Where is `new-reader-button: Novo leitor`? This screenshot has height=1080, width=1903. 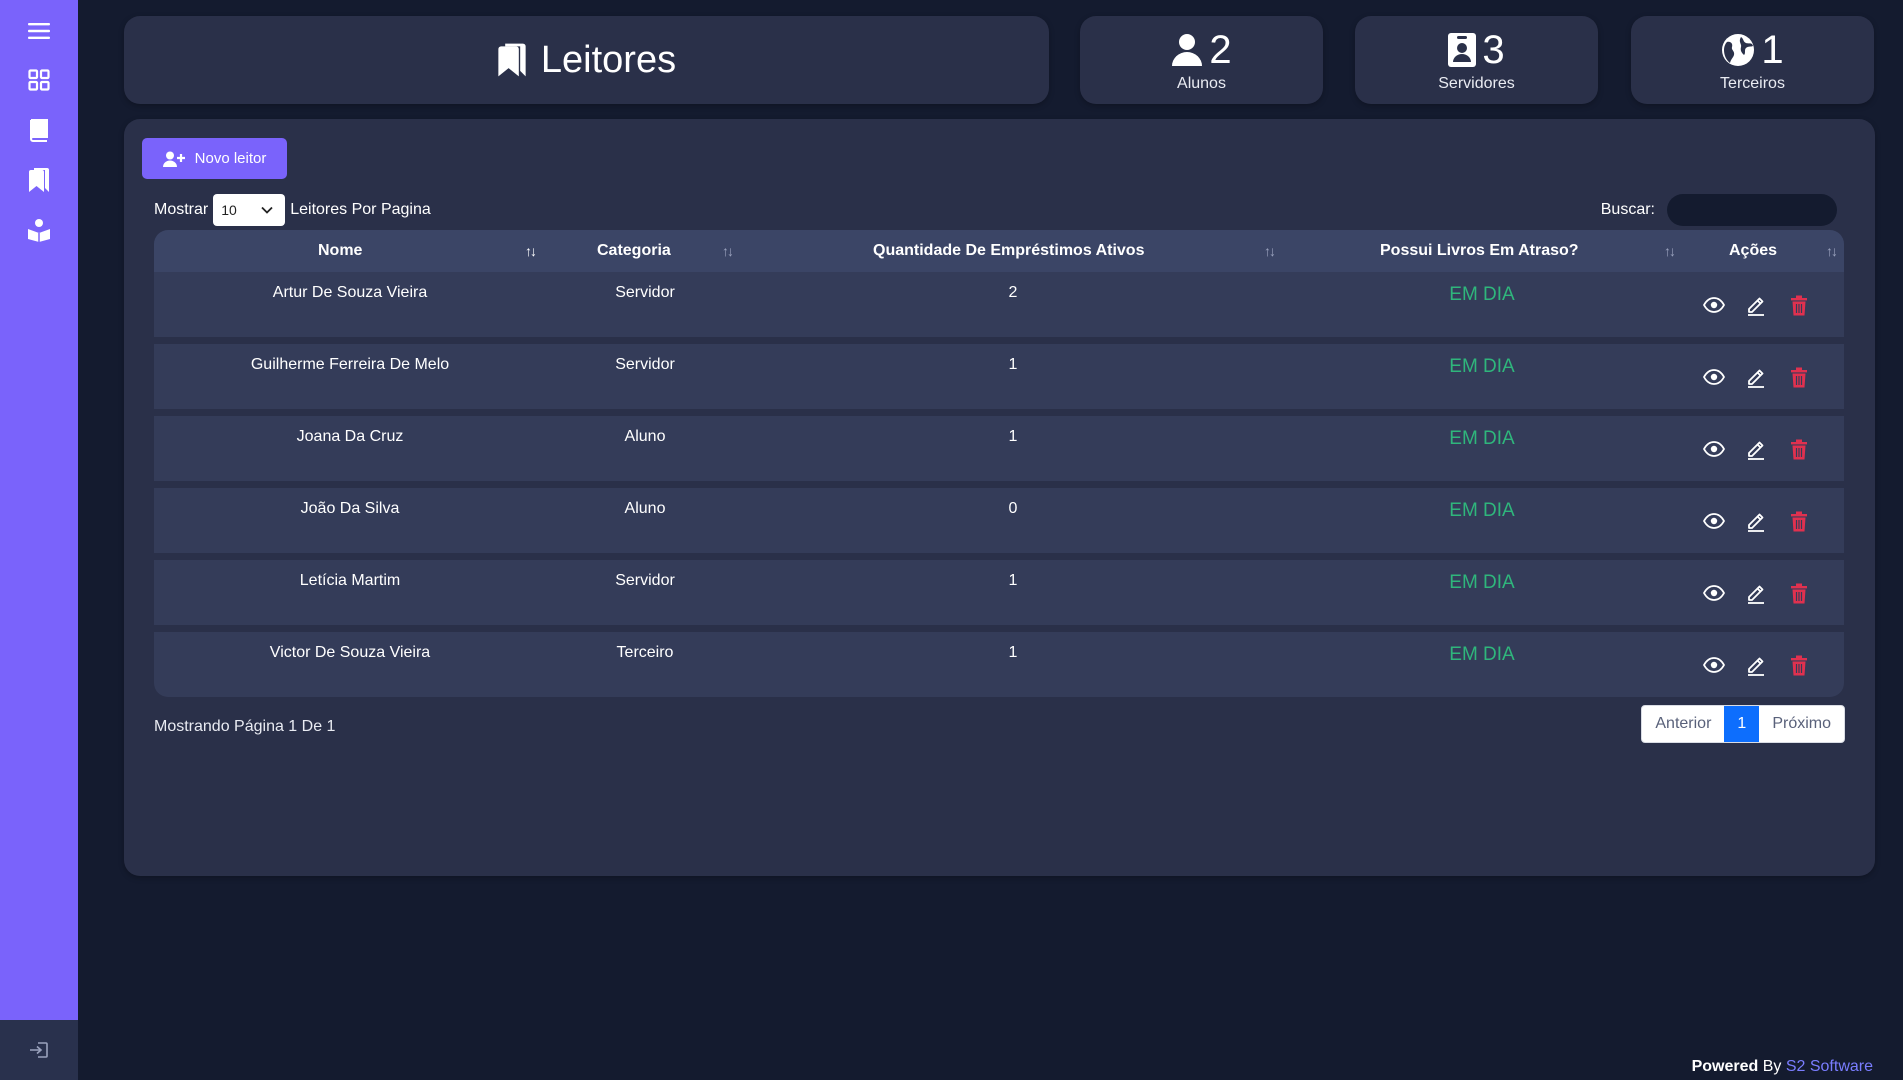
new-reader-button: Novo leitor is located at coordinates (214, 158).